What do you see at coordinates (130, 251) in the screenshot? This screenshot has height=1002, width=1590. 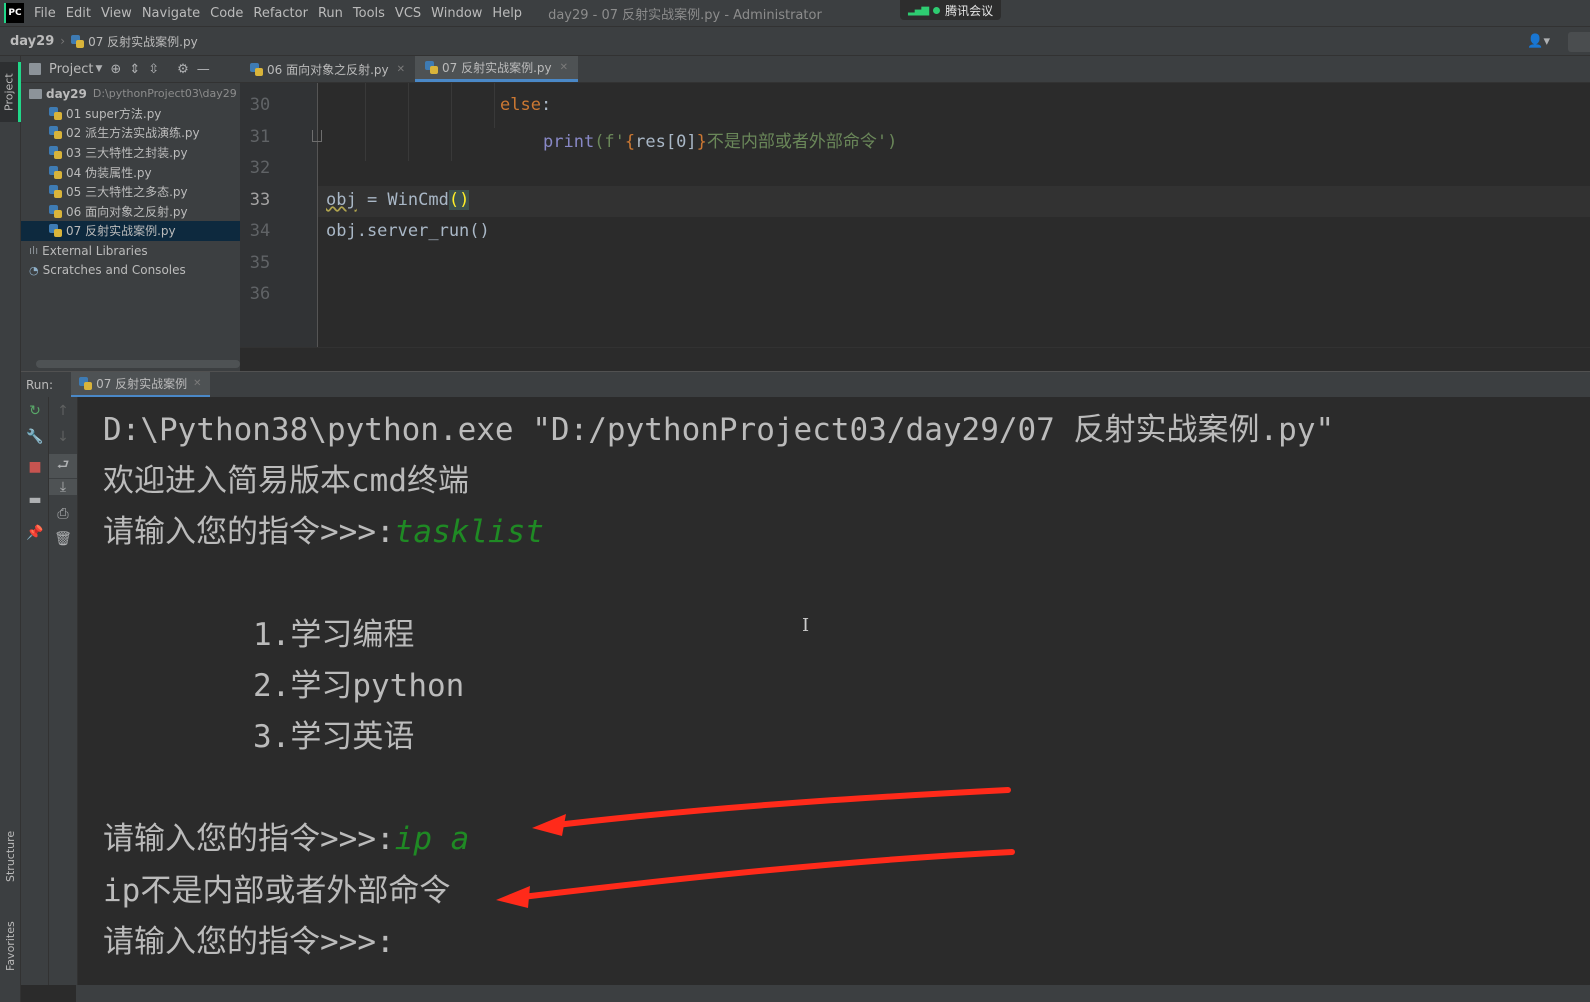 I see `tree-external-libraries: ılı External Libraries` at bounding box center [130, 251].